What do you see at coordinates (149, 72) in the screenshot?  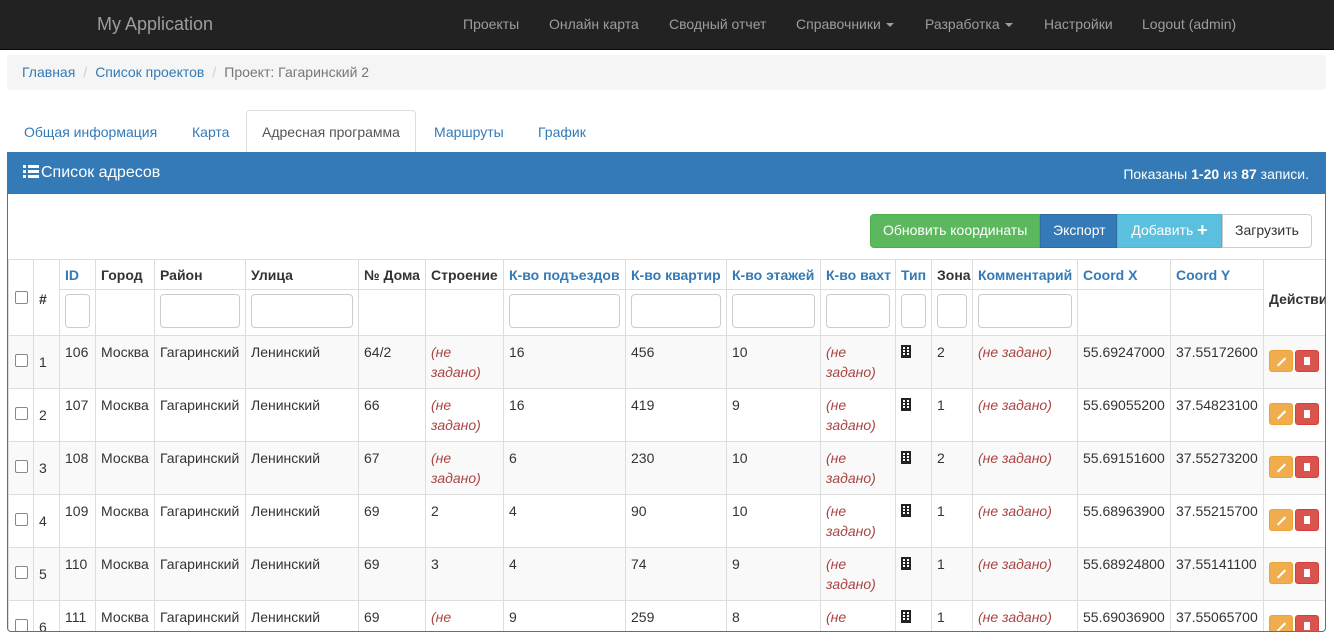 I see `breadcrumb-projects: Список проектов` at bounding box center [149, 72].